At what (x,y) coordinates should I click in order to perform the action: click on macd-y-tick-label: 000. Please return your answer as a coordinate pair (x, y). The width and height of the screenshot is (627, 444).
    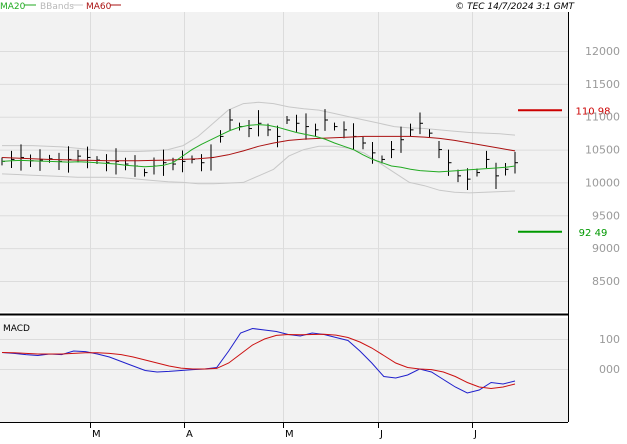
    Looking at the image, I should click on (609, 369).